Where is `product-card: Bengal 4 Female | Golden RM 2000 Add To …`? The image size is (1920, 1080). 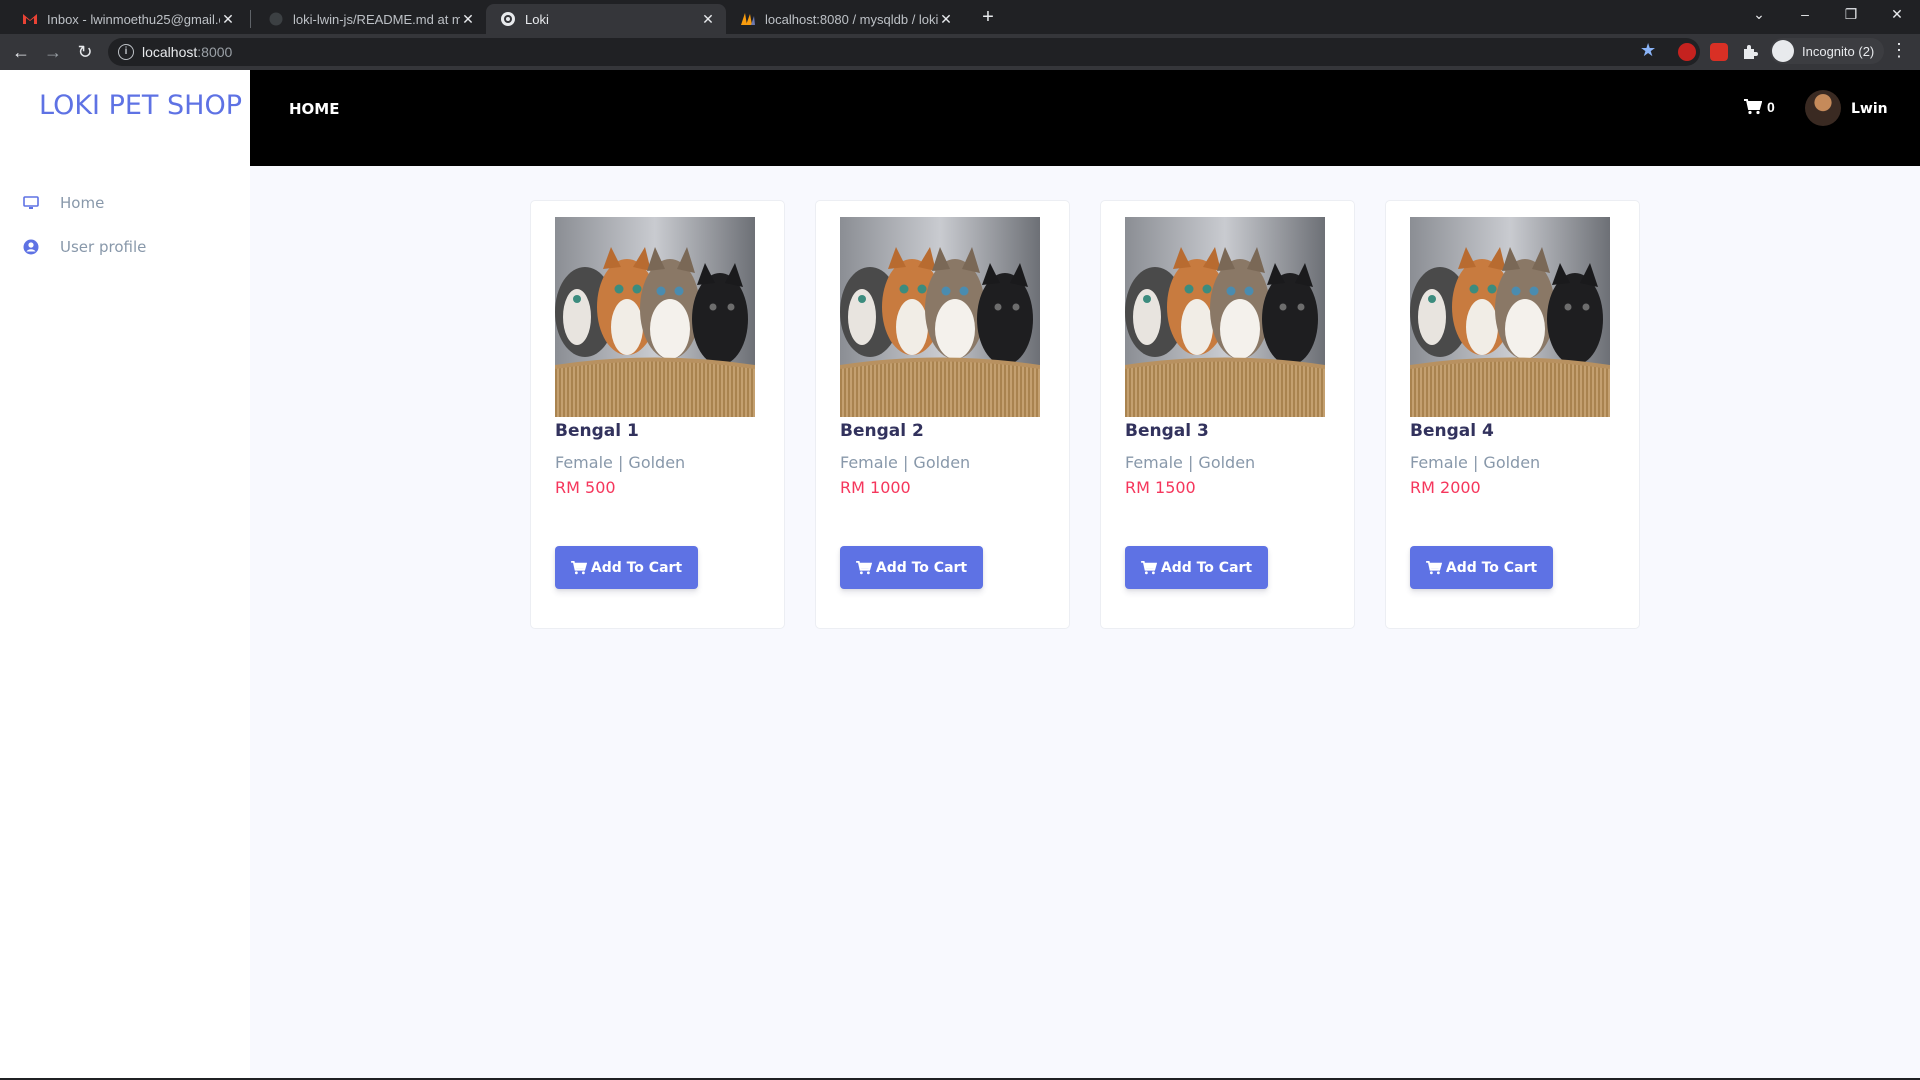 product-card: Bengal 4 Female | Golden RM 2000 Add To … is located at coordinates (1512, 414).